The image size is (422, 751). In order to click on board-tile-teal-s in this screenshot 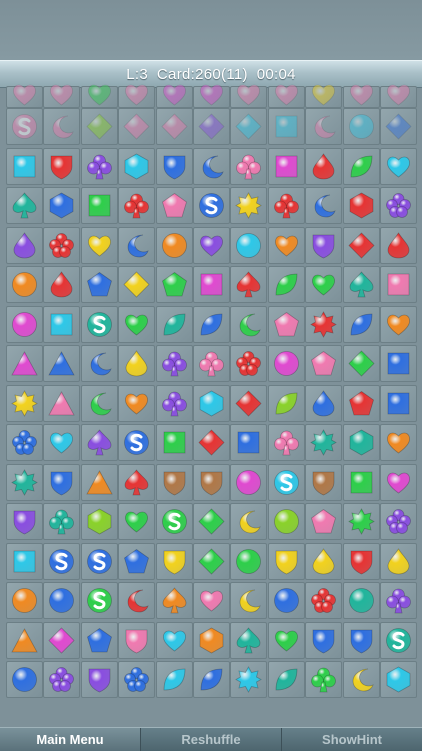, I will do `click(398, 640)`.